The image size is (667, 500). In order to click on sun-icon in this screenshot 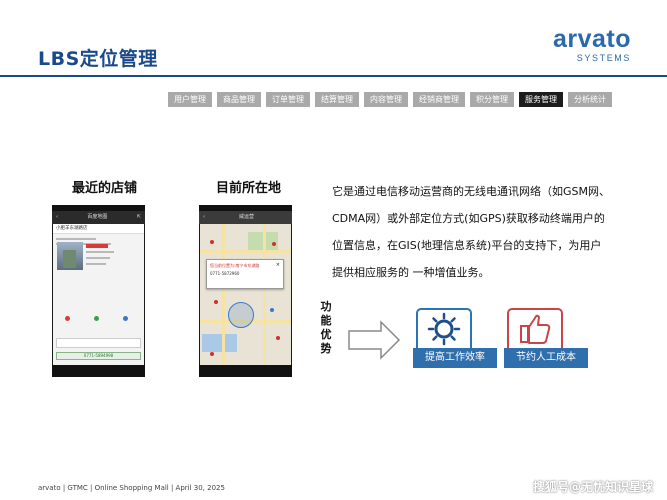, I will do `click(444, 329)`.